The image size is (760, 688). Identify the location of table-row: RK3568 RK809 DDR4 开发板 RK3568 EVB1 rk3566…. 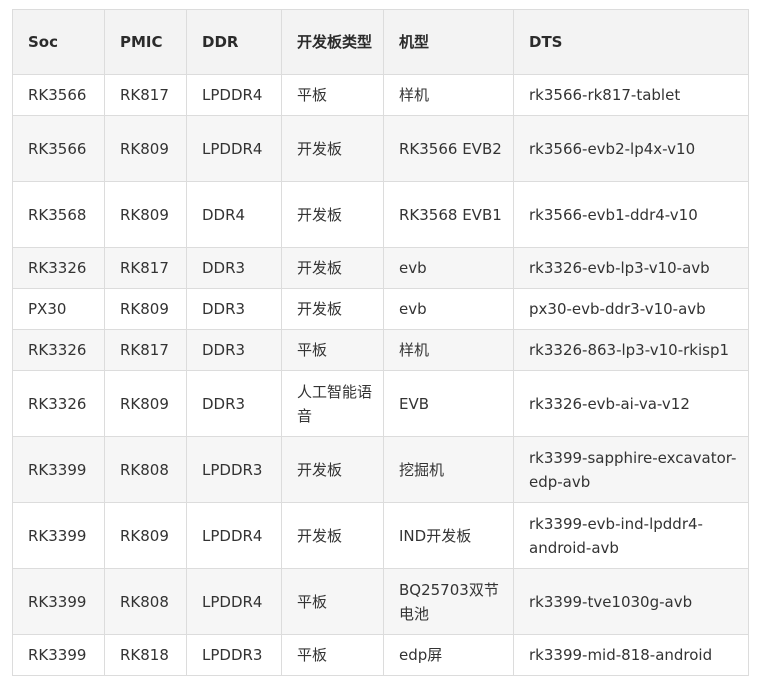
(380, 214).